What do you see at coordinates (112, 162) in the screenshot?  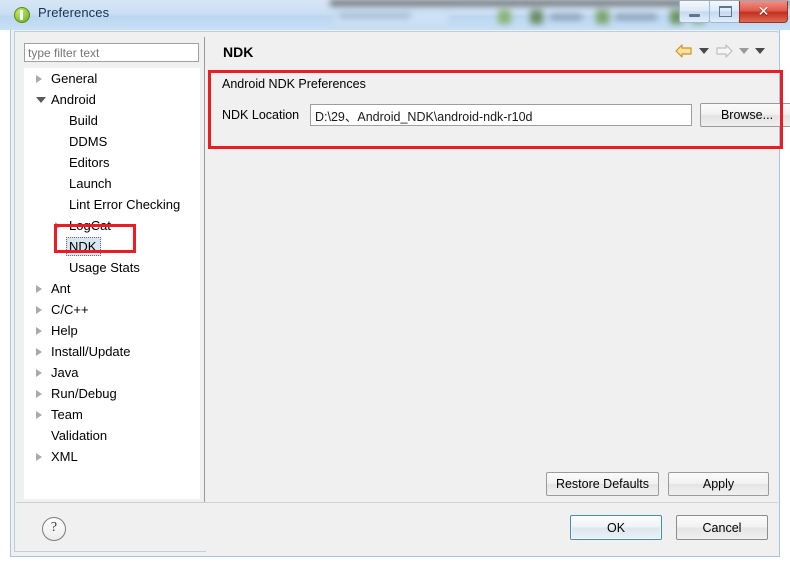 I see `sidebar-item-editors: Editors` at bounding box center [112, 162].